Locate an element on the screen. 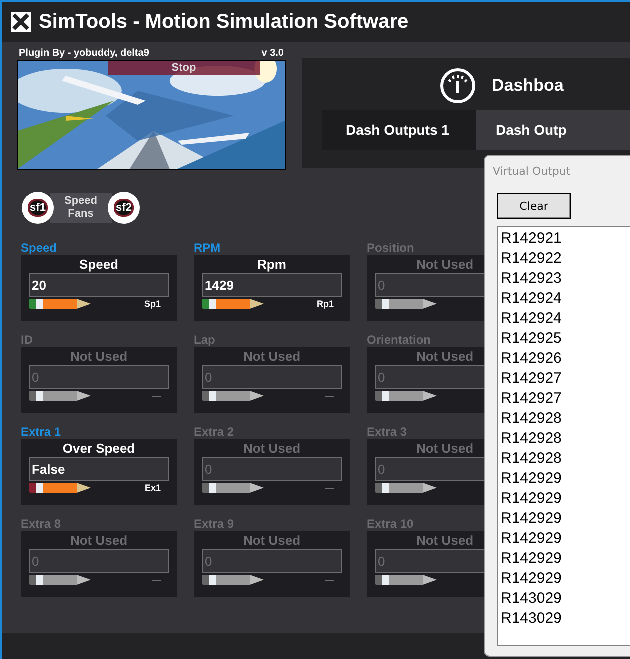 The width and height of the screenshot is (630, 659). fan-toggle: sf2 is located at coordinates (124, 208).